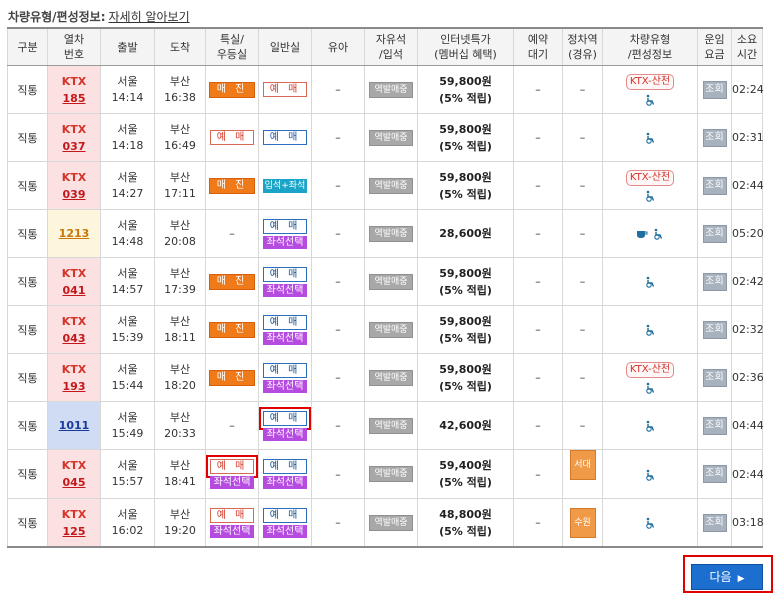 This screenshot has width=781, height=610. What do you see at coordinates (74, 482) in the screenshot?
I see `train-no-link: 045` at bounding box center [74, 482].